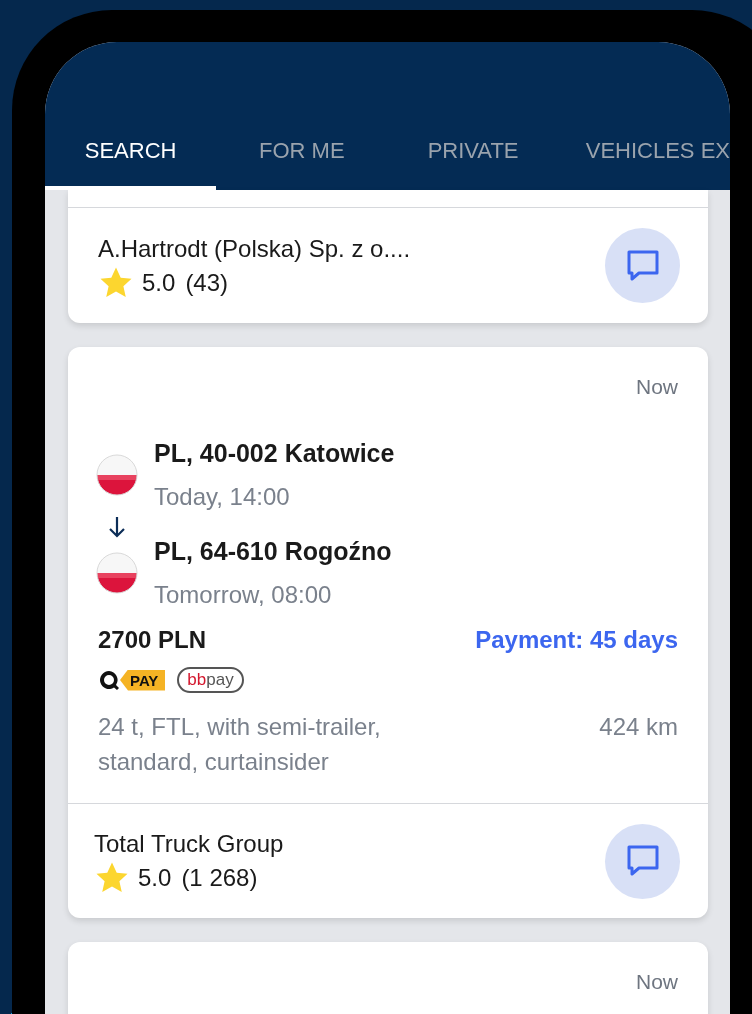 The image size is (752, 1014). I want to click on price: 2700 PLN, so click(152, 640).